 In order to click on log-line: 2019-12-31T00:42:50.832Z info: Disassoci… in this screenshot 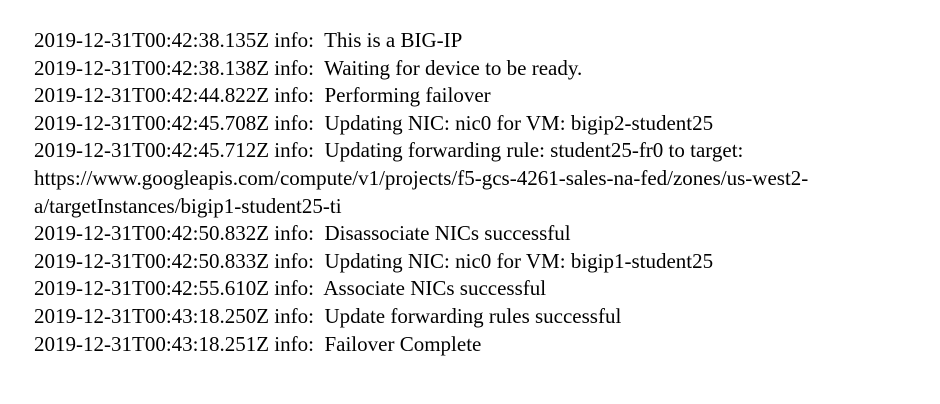, I will do `click(302, 233)`.